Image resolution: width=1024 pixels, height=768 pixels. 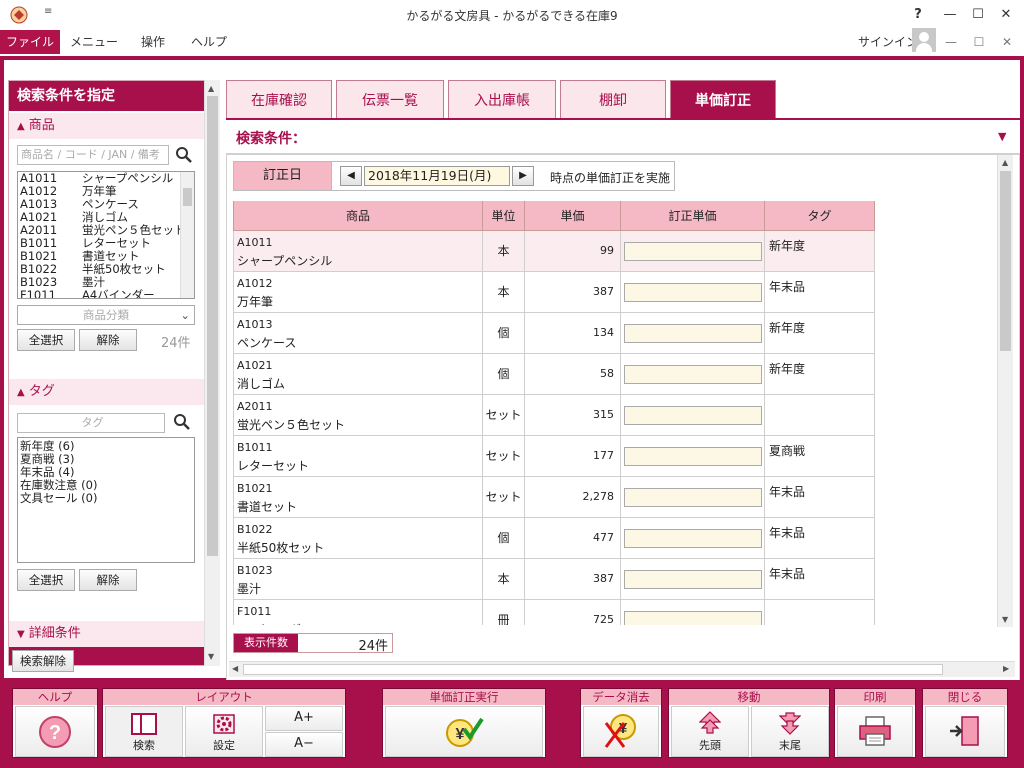 What do you see at coordinates (106, 315) in the screenshot?
I see `category-select: 商品分類 ⌄` at bounding box center [106, 315].